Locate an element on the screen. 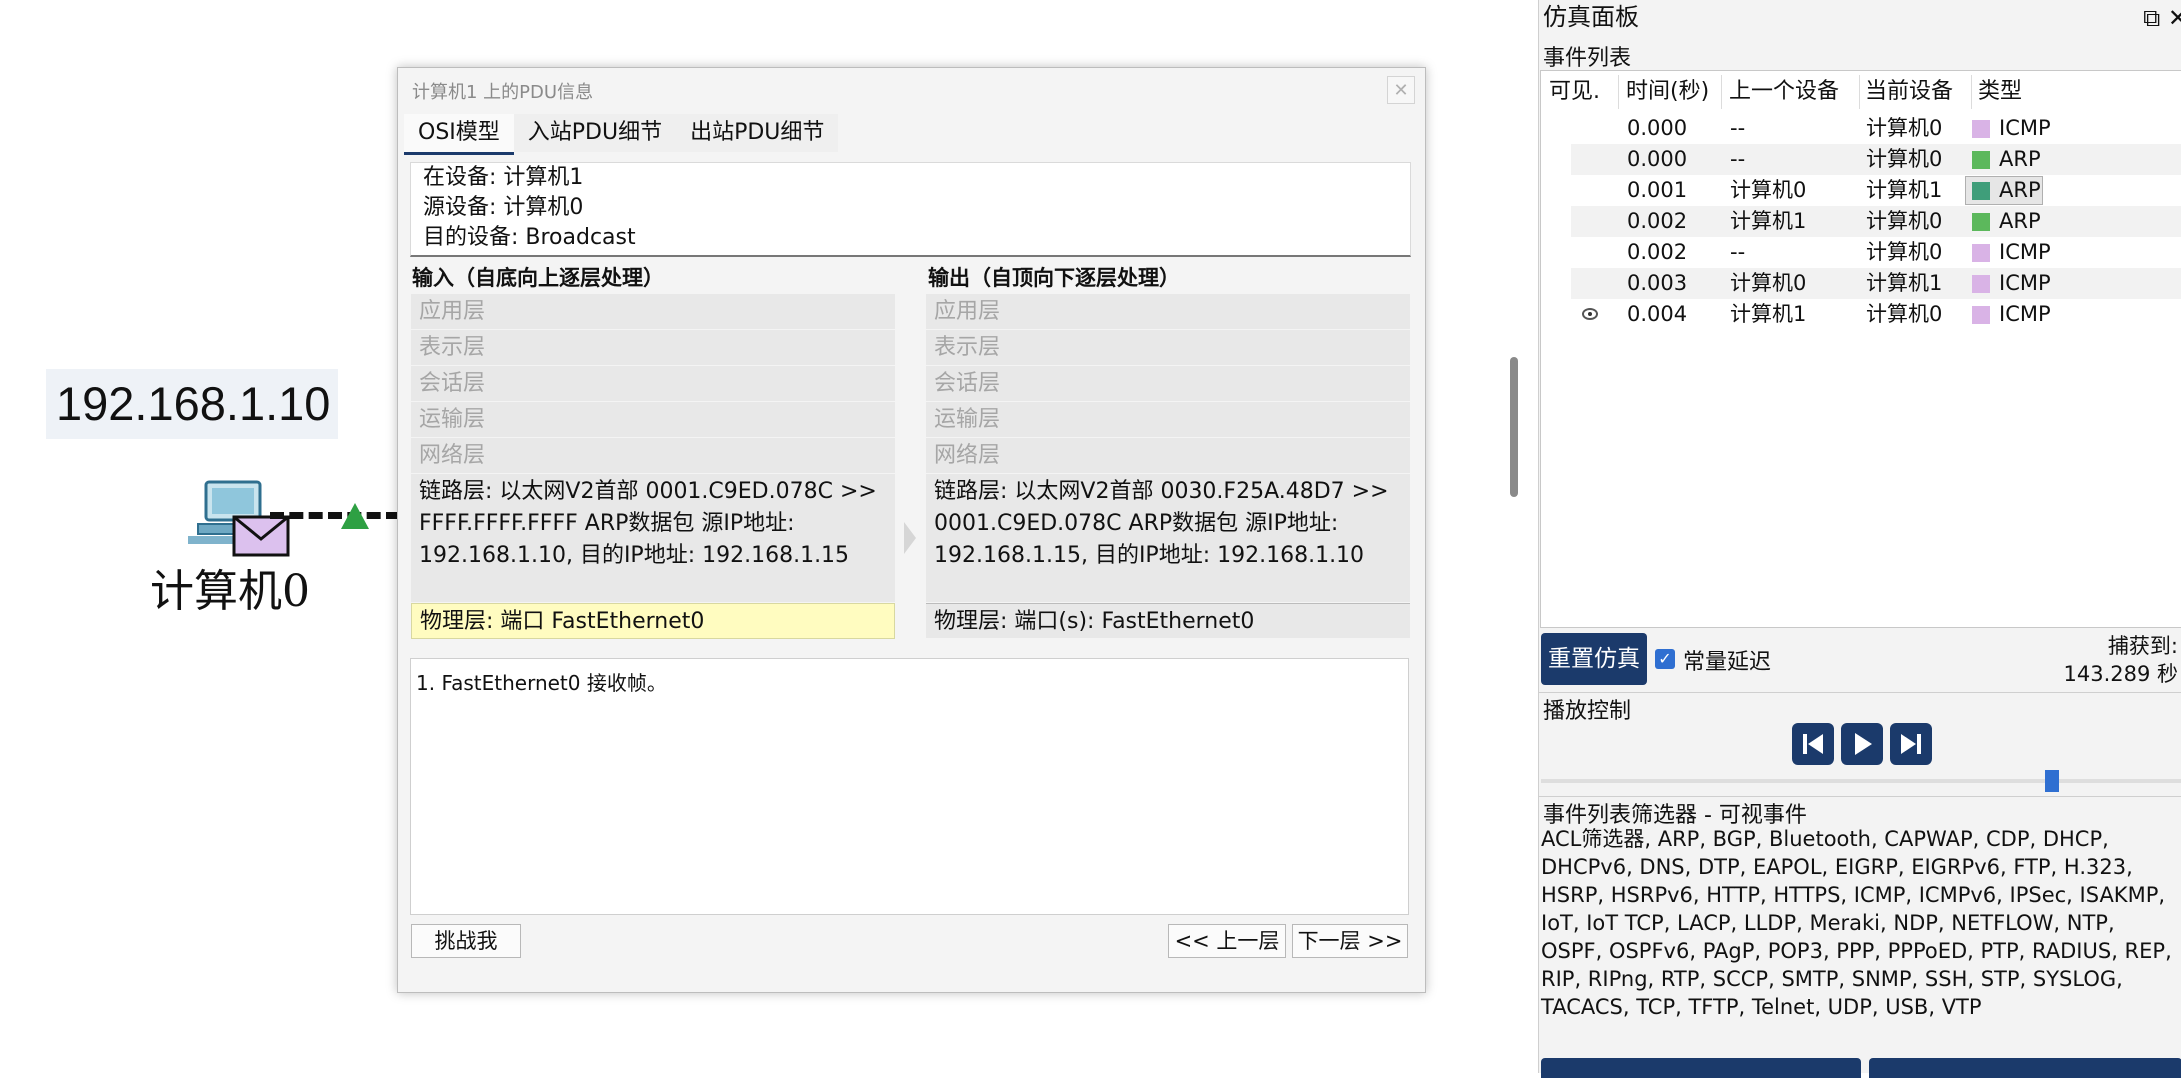 The height and width of the screenshot is (1078, 2181). col-current-device: 当前设备 is located at coordinates (1909, 92).